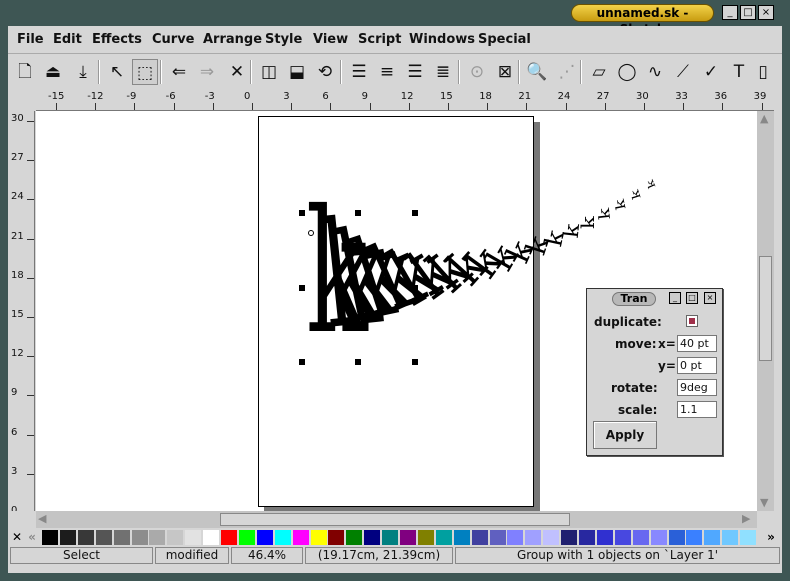 Image resolution: width=790 pixels, height=581 pixels. Describe the element at coordinates (625, 435) in the screenshot. I see `apply-button: Apply` at that location.